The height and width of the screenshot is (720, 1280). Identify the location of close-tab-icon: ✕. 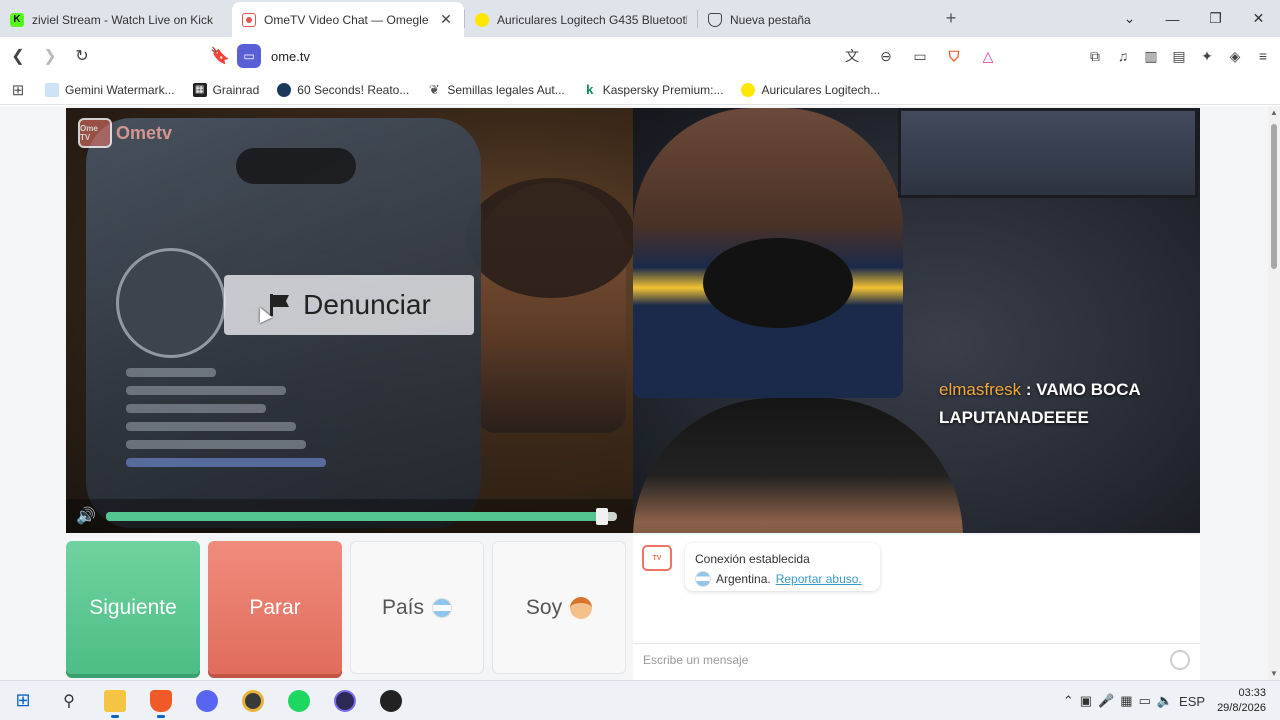
(446, 19).